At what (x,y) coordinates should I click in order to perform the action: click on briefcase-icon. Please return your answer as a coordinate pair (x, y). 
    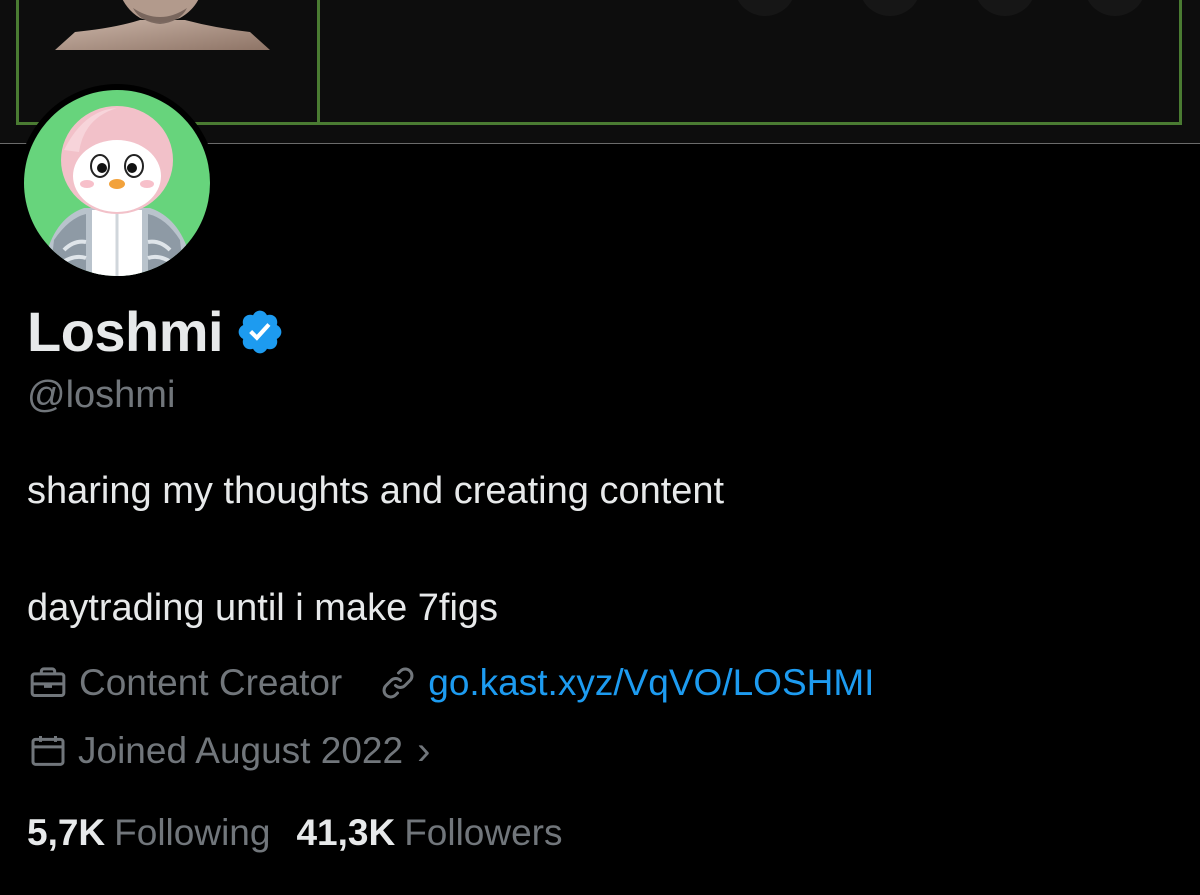
    Looking at the image, I should click on (48, 682).